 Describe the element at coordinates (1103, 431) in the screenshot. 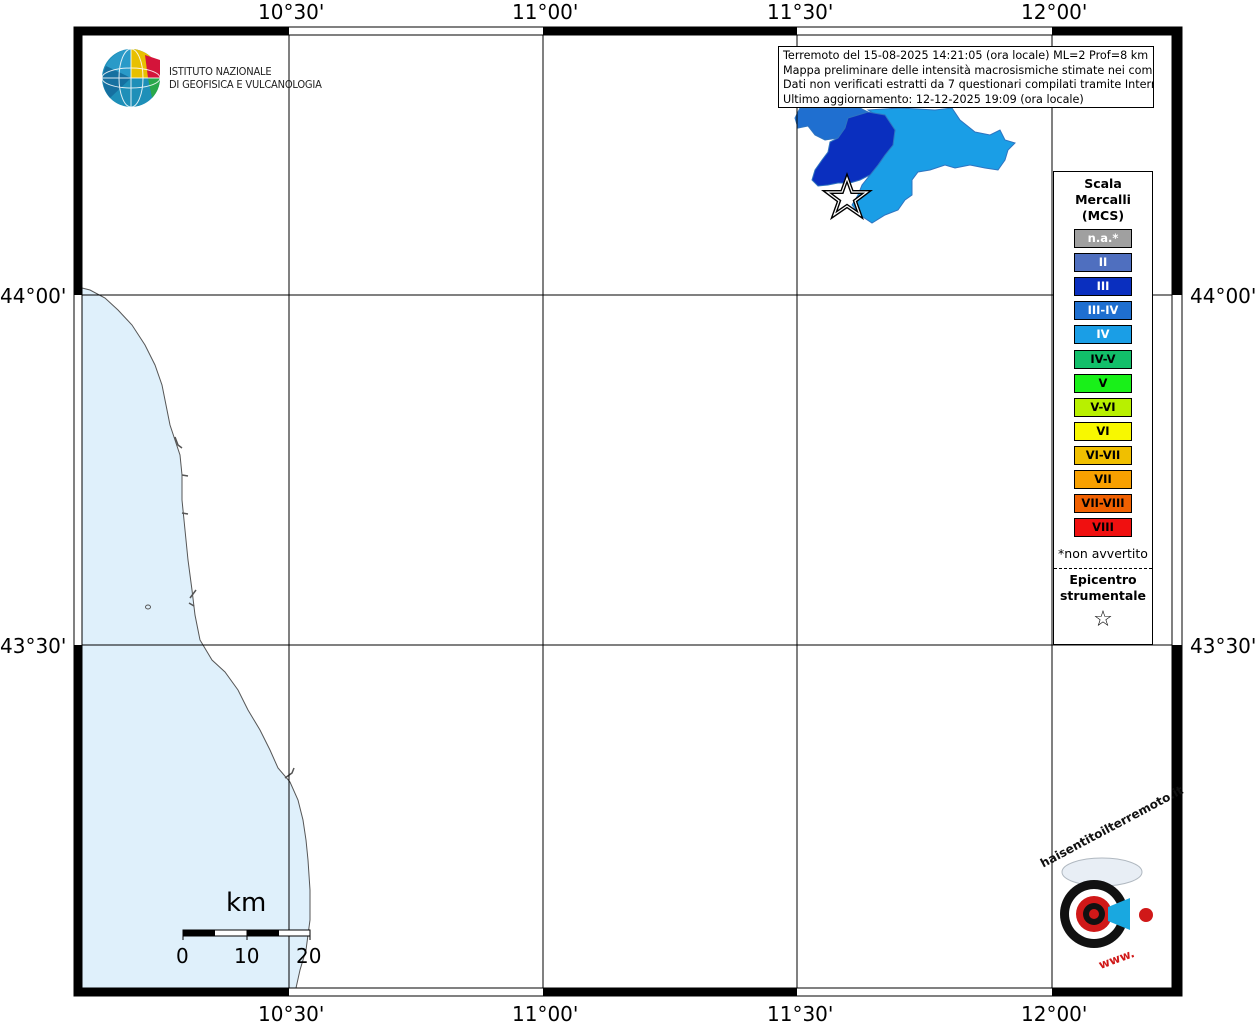

I see `legend-item: VI` at that location.